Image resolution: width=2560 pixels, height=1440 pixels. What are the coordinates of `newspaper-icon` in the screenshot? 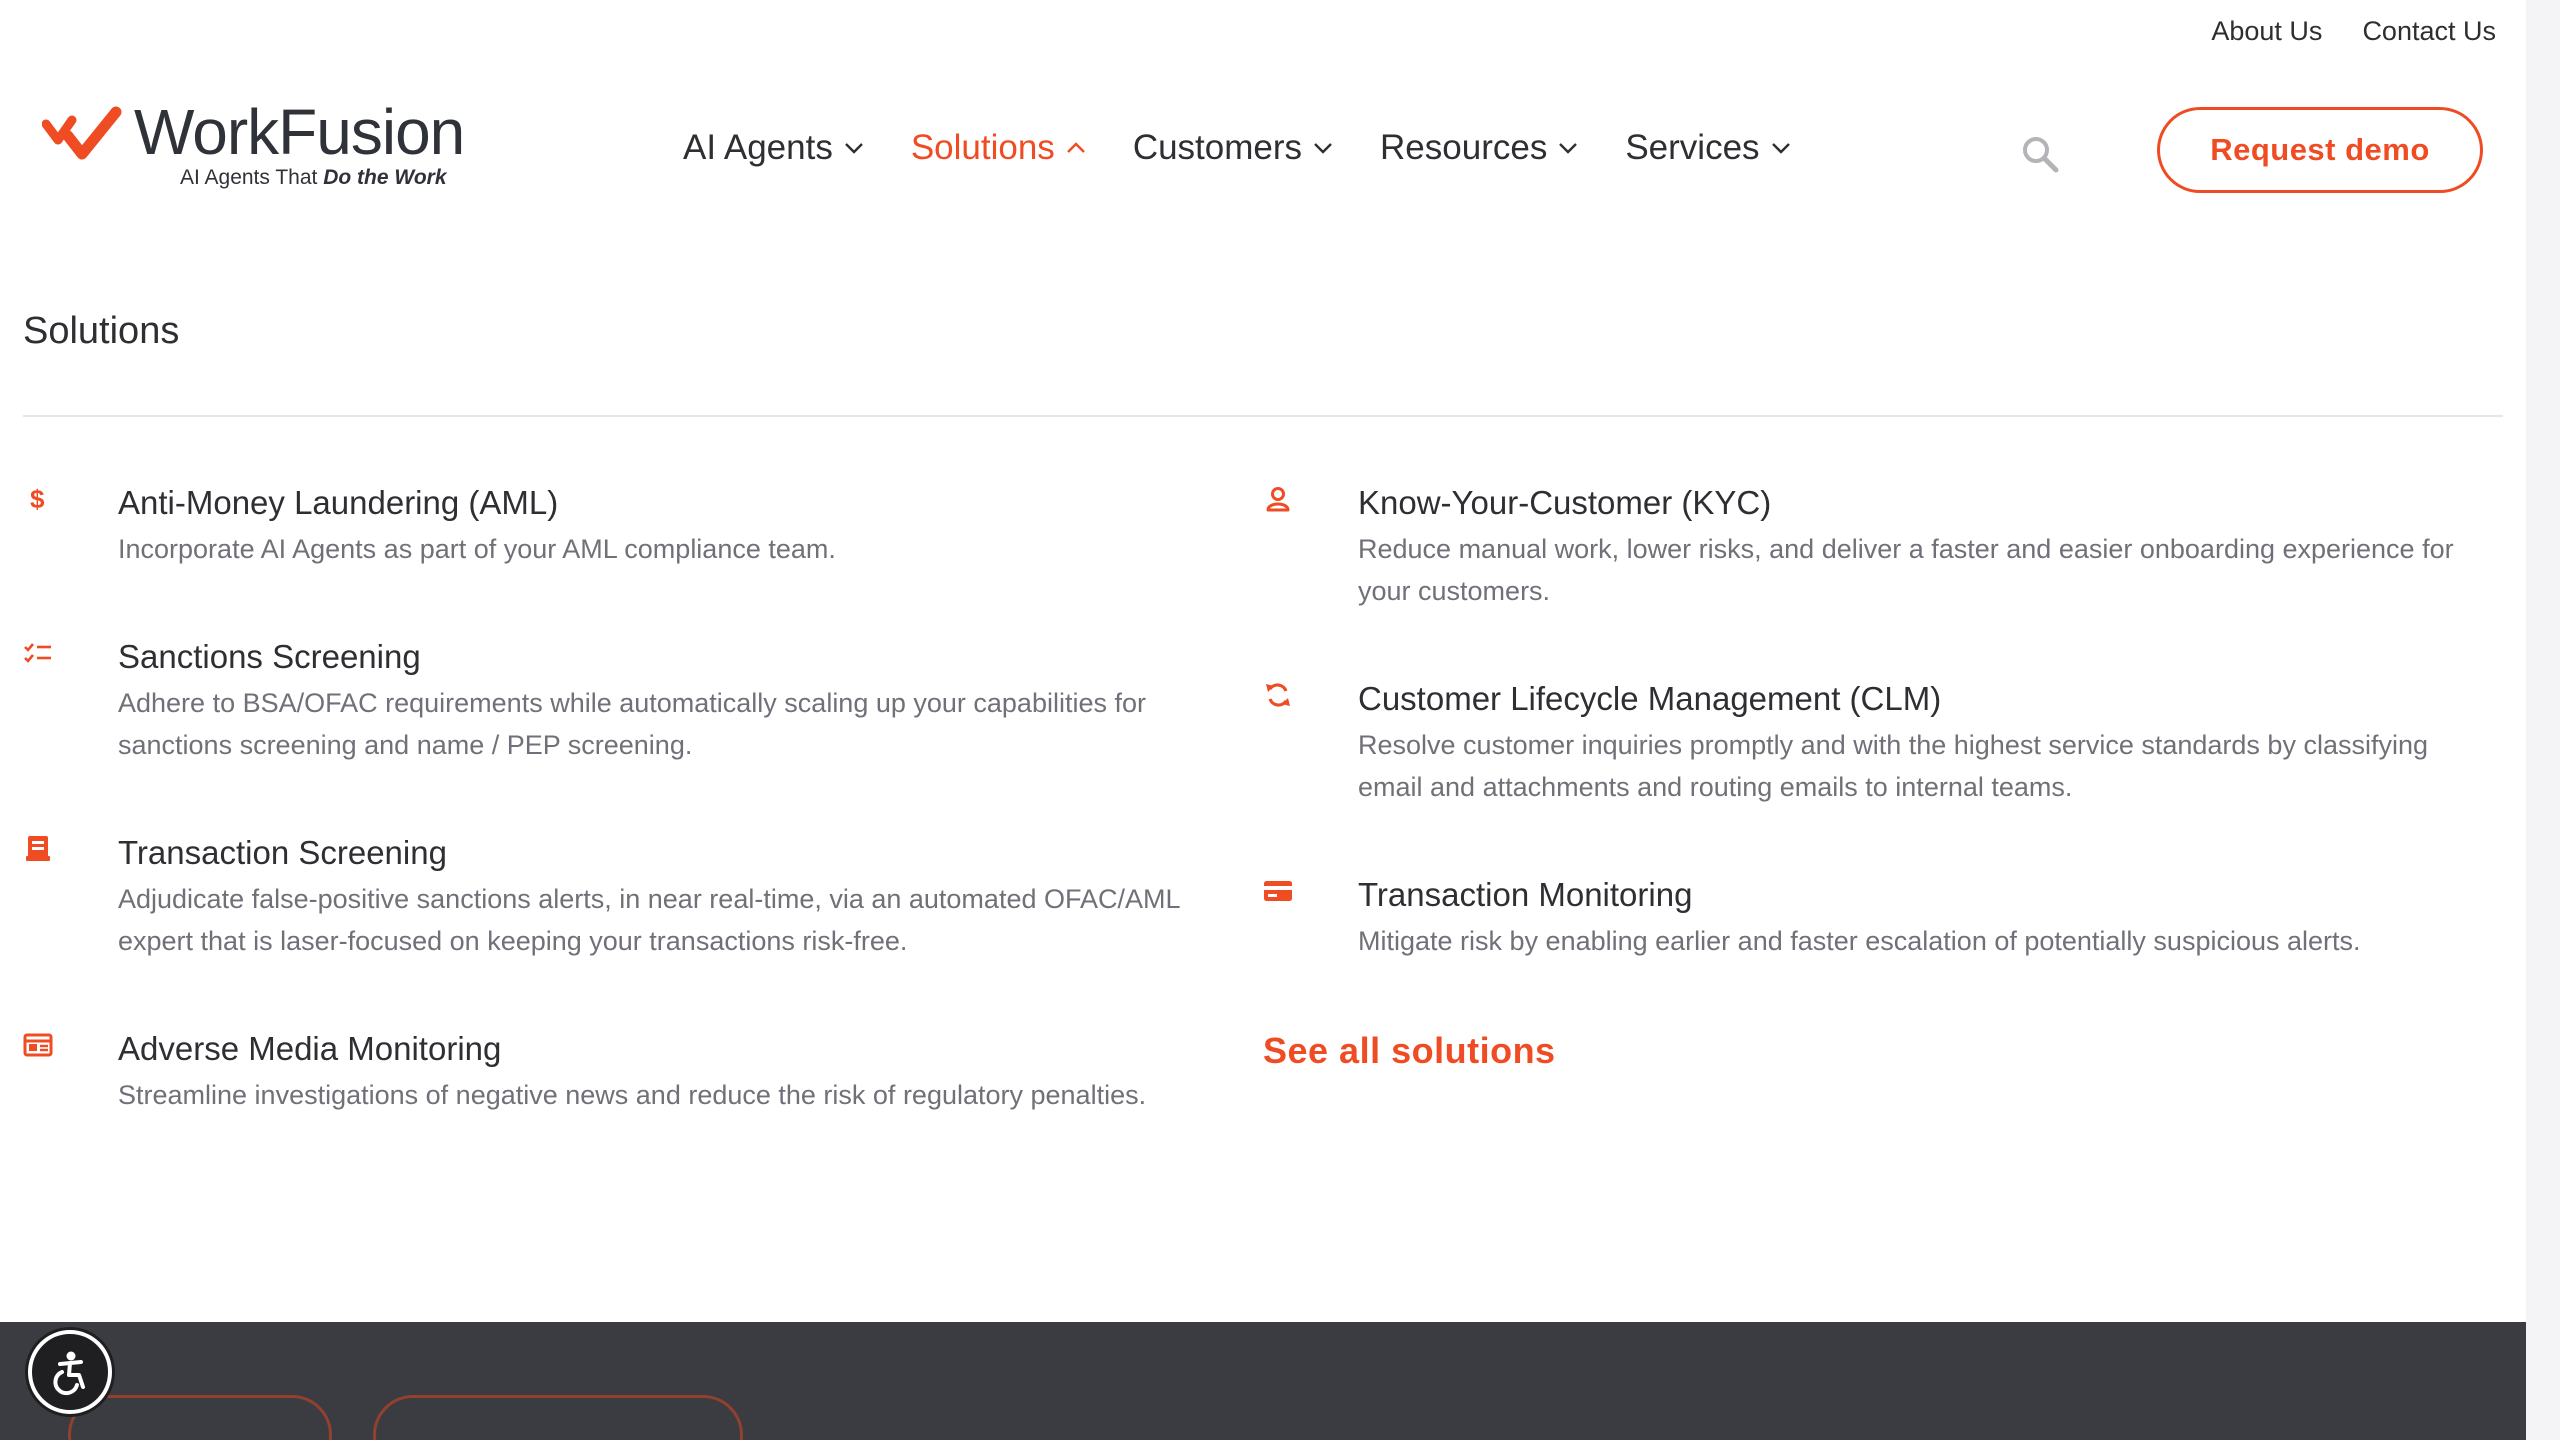 It's located at (38, 1045).